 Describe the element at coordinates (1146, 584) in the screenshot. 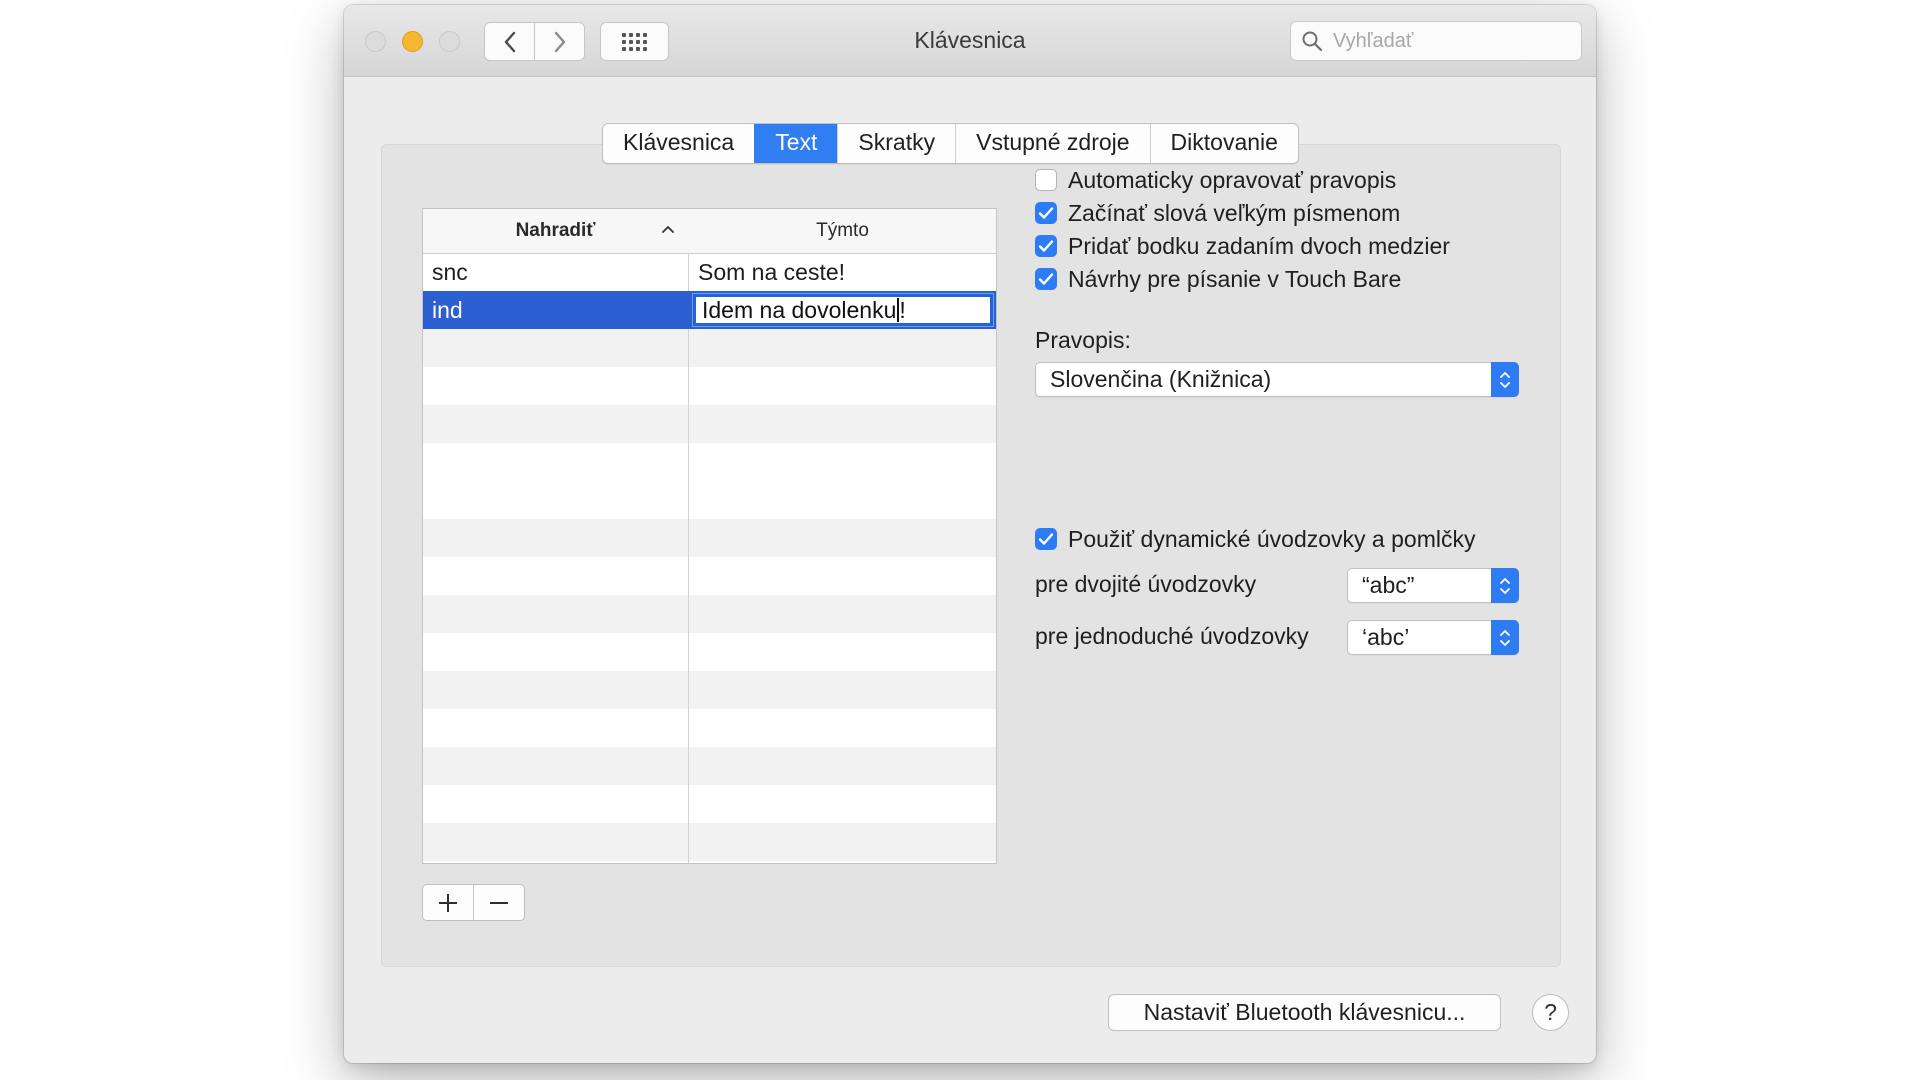

I see `double-quotes-label: pre dvojité úvodzovky` at that location.